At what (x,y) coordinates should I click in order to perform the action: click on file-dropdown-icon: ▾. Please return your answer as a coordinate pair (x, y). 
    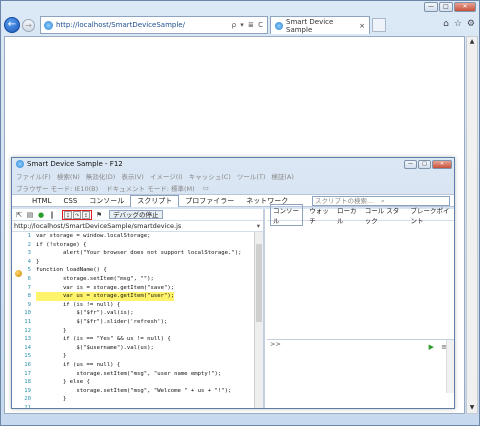
    Looking at the image, I should click on (258, 226).